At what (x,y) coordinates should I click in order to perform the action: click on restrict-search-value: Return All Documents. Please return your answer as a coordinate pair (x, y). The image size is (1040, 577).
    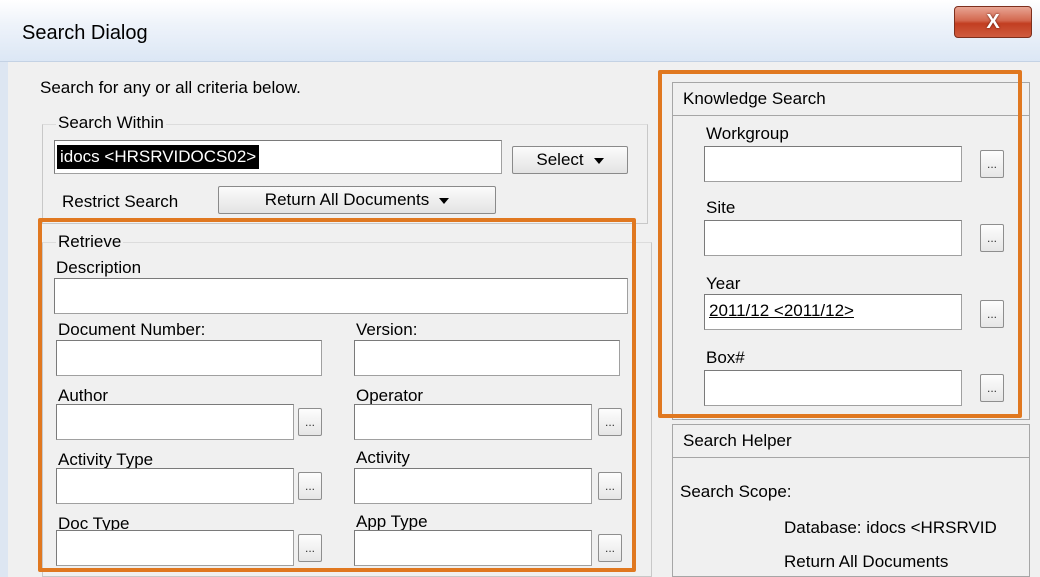
    Looking at the image, I should click on (347, 199).